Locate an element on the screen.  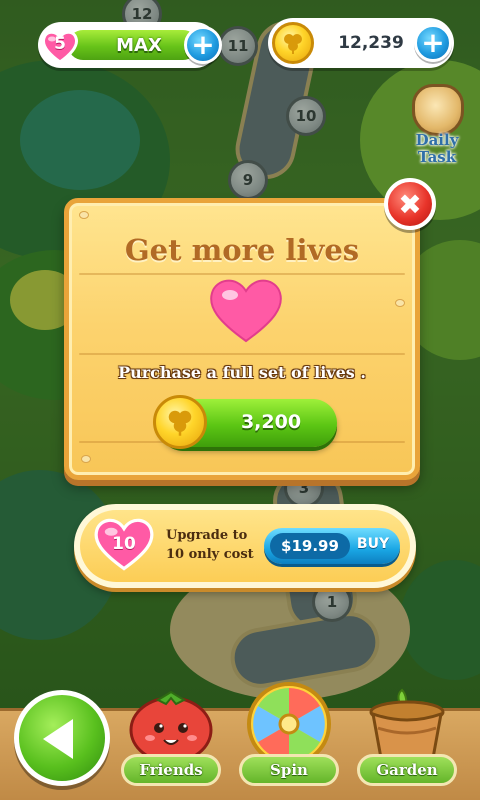
close-icon: ✖ is located at coordinates (410, 204).